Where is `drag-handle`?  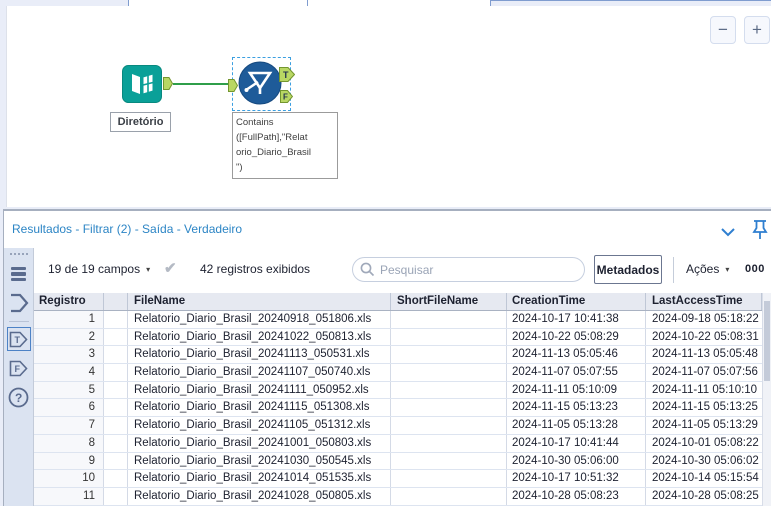 drag-handle is located at coordinates (18, 254).